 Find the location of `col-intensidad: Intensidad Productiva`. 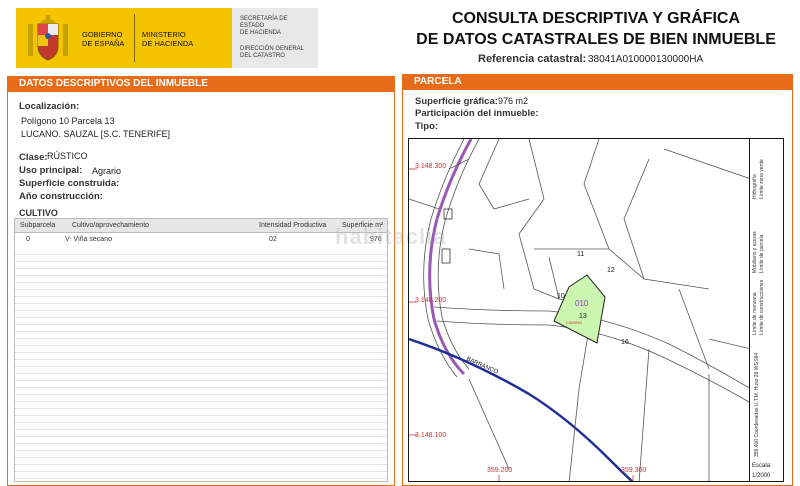

col-intensidad: Intensidad Productiva is located at coordinates (293, 225).